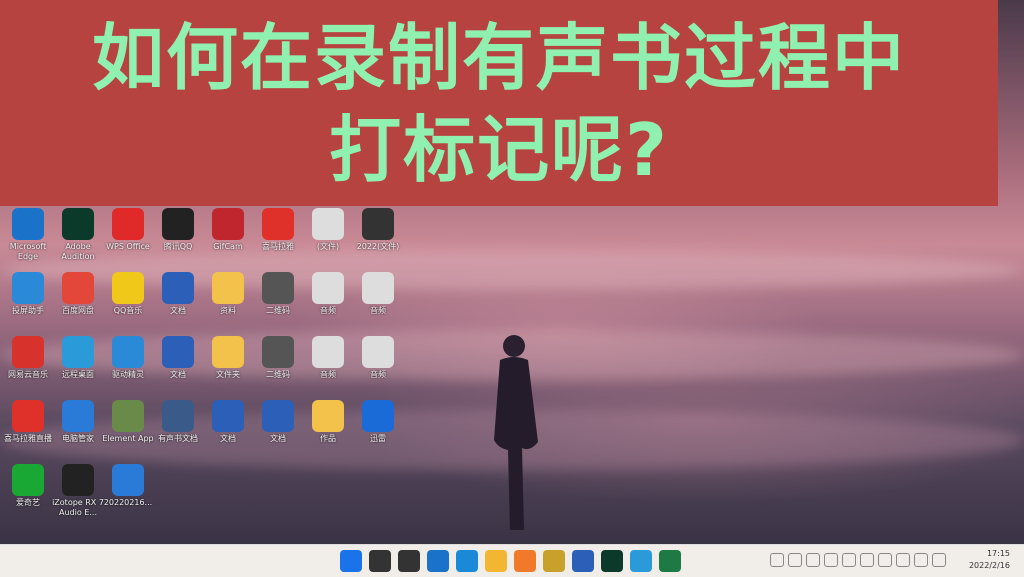 This screenshot has height=577, width=1024. What do you see at coordinates (78, 251) in the screenshot?
I see `desktop-shortcut-label: Adobe Audition` at bounding box center [78, 251].